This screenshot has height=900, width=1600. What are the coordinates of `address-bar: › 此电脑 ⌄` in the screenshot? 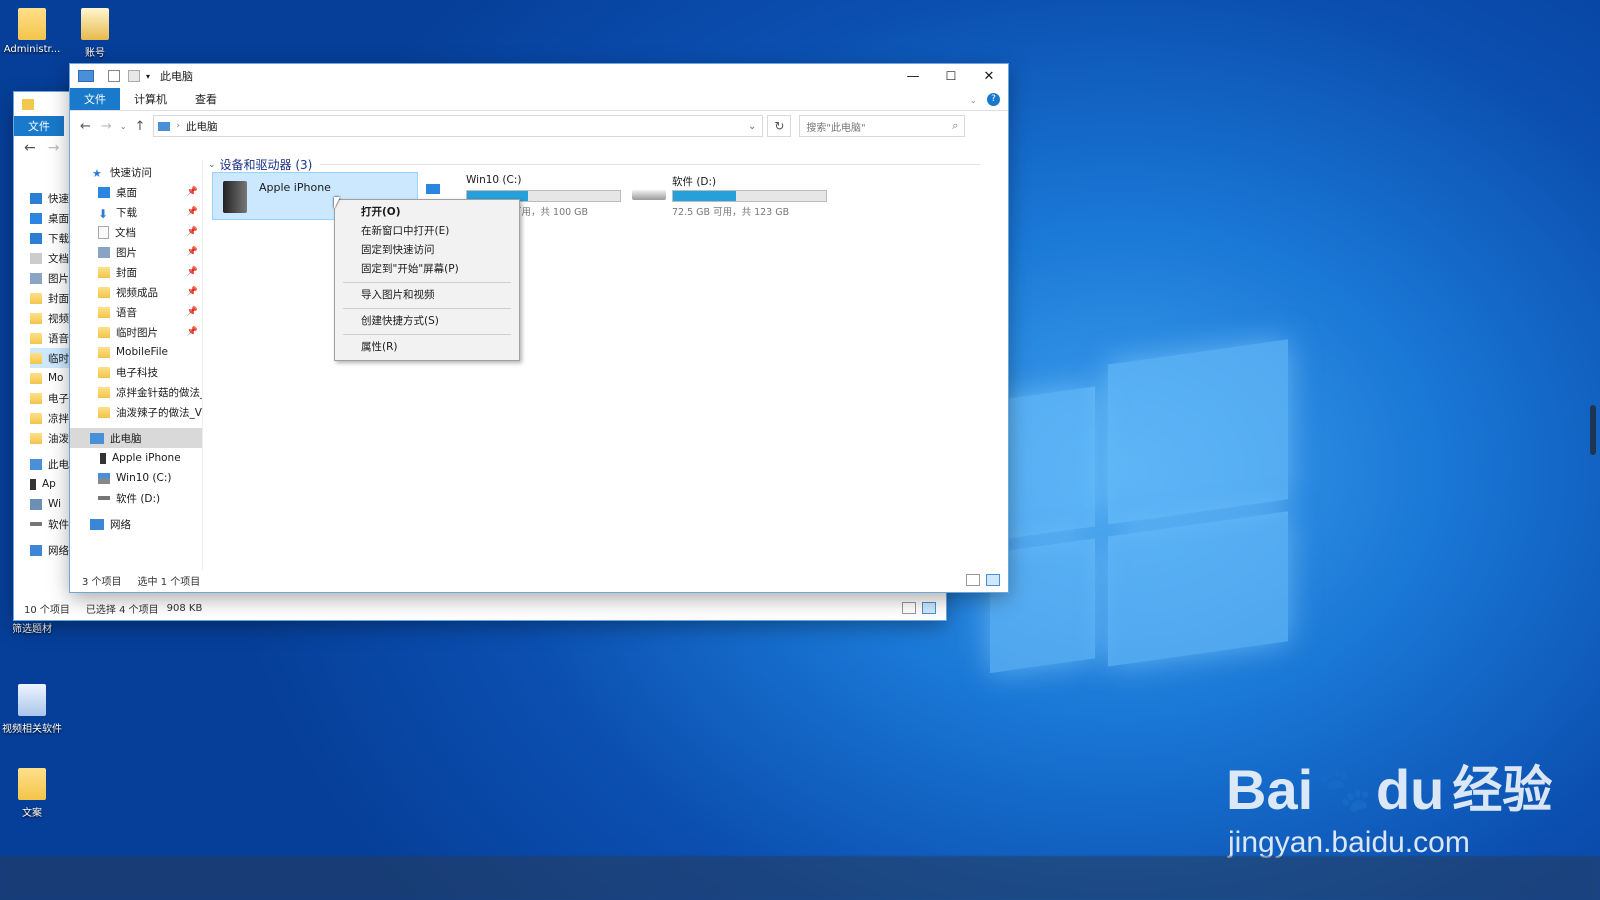 It's located at (458, 126).